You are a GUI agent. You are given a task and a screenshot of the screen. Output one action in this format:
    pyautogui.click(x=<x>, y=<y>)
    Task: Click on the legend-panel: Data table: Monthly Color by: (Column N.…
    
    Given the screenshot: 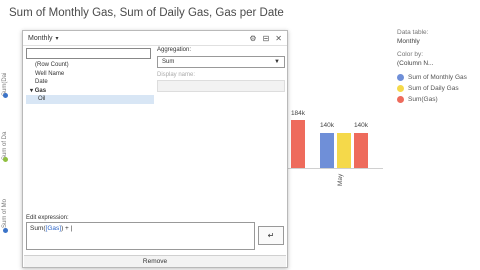 What is the action you would take?
    pyautogui.click(x=437, y=66)
    